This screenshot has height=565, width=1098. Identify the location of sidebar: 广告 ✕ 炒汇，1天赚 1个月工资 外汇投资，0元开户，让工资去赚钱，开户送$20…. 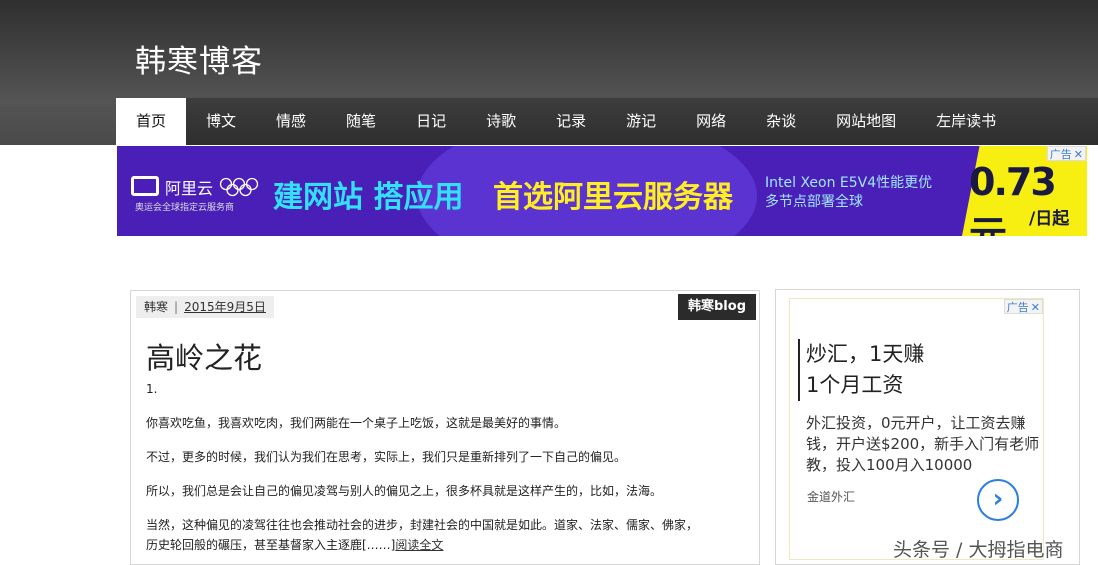
(927, 427).